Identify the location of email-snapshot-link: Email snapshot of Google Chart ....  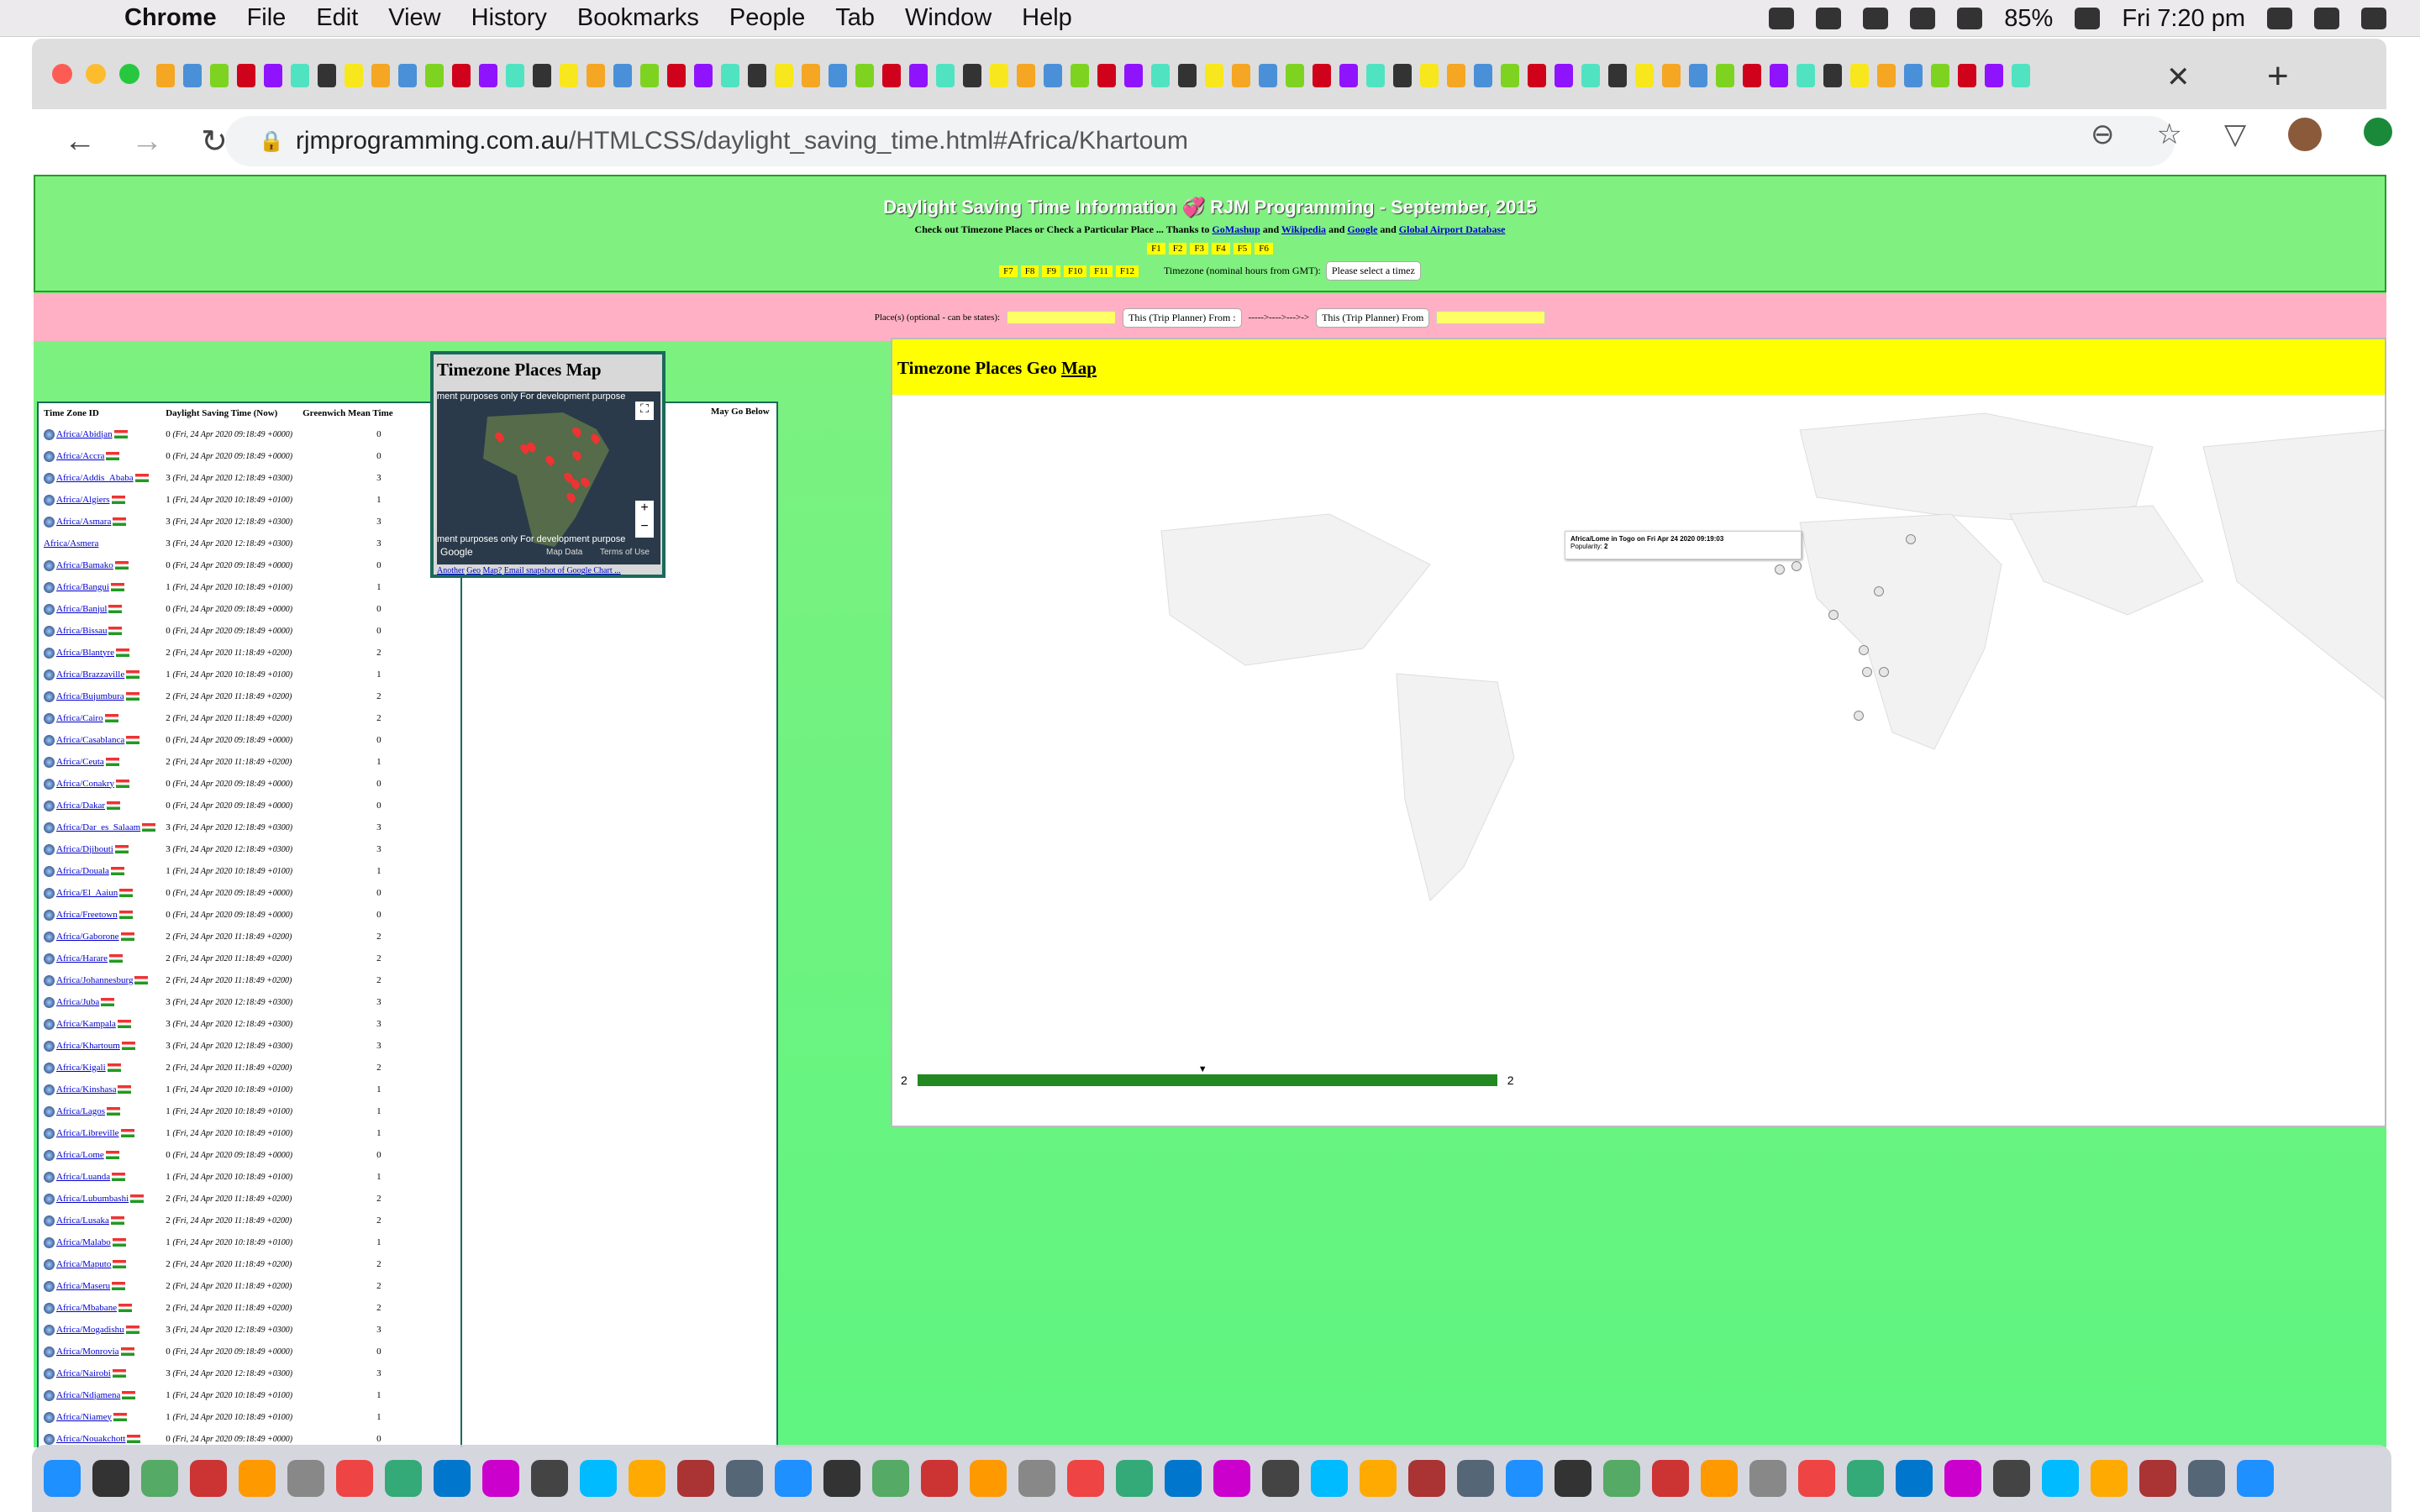
(562, 570).